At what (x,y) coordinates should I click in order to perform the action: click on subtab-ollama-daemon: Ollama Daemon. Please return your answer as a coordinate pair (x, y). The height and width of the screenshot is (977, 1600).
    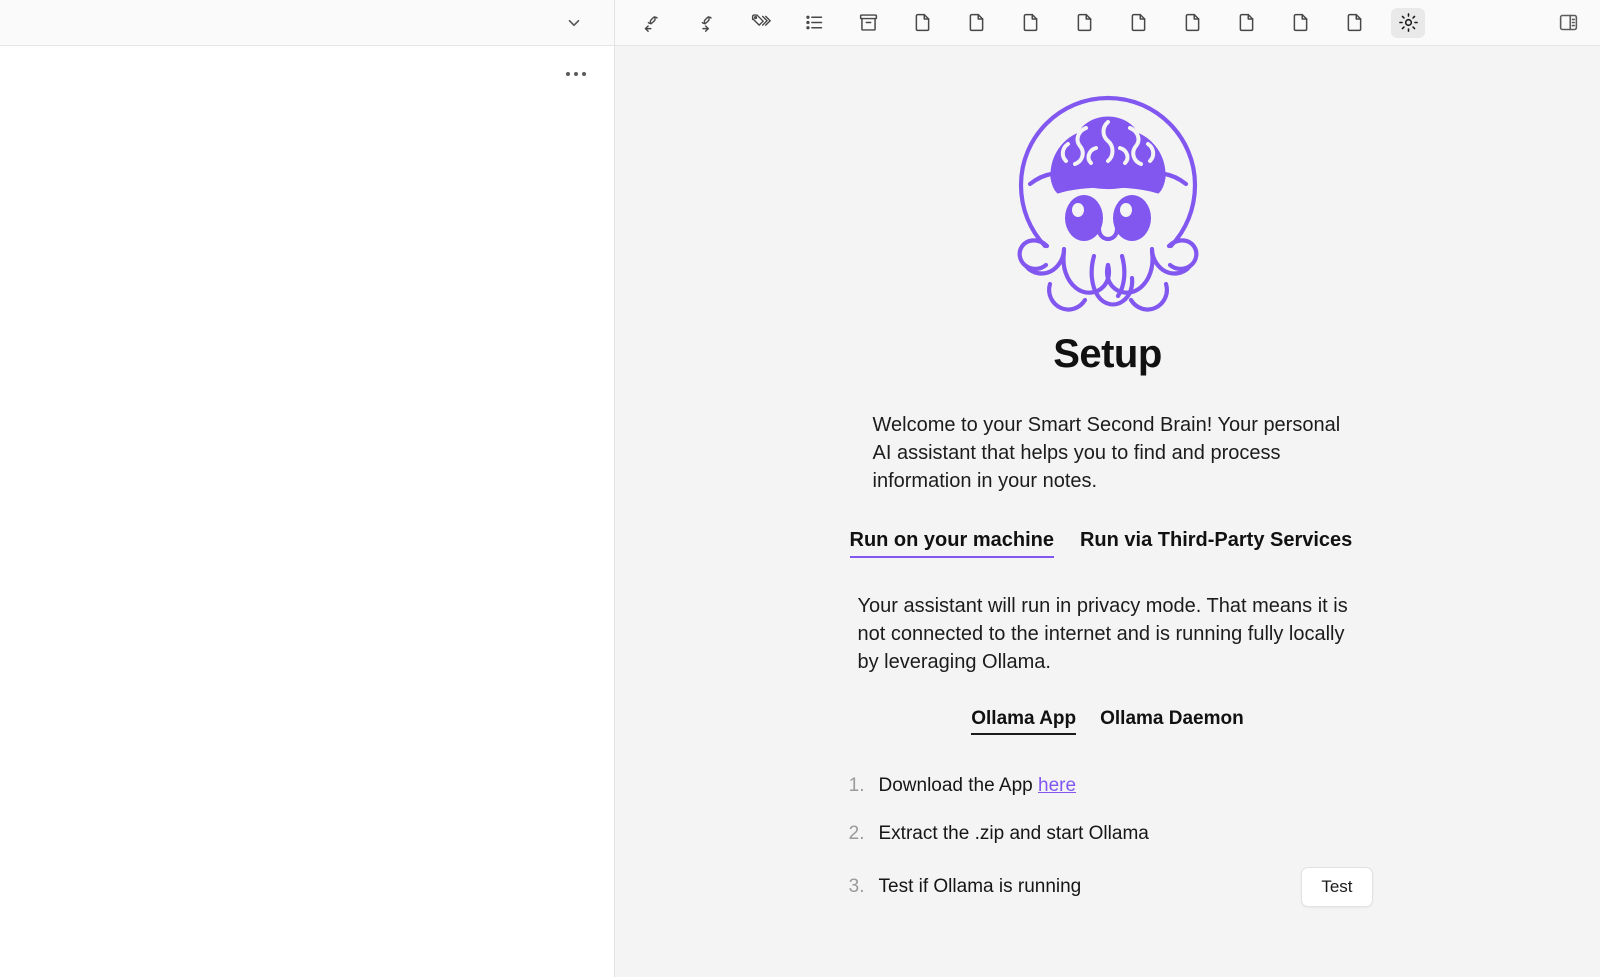
    Looking at the image, I should click on (1172, 721).